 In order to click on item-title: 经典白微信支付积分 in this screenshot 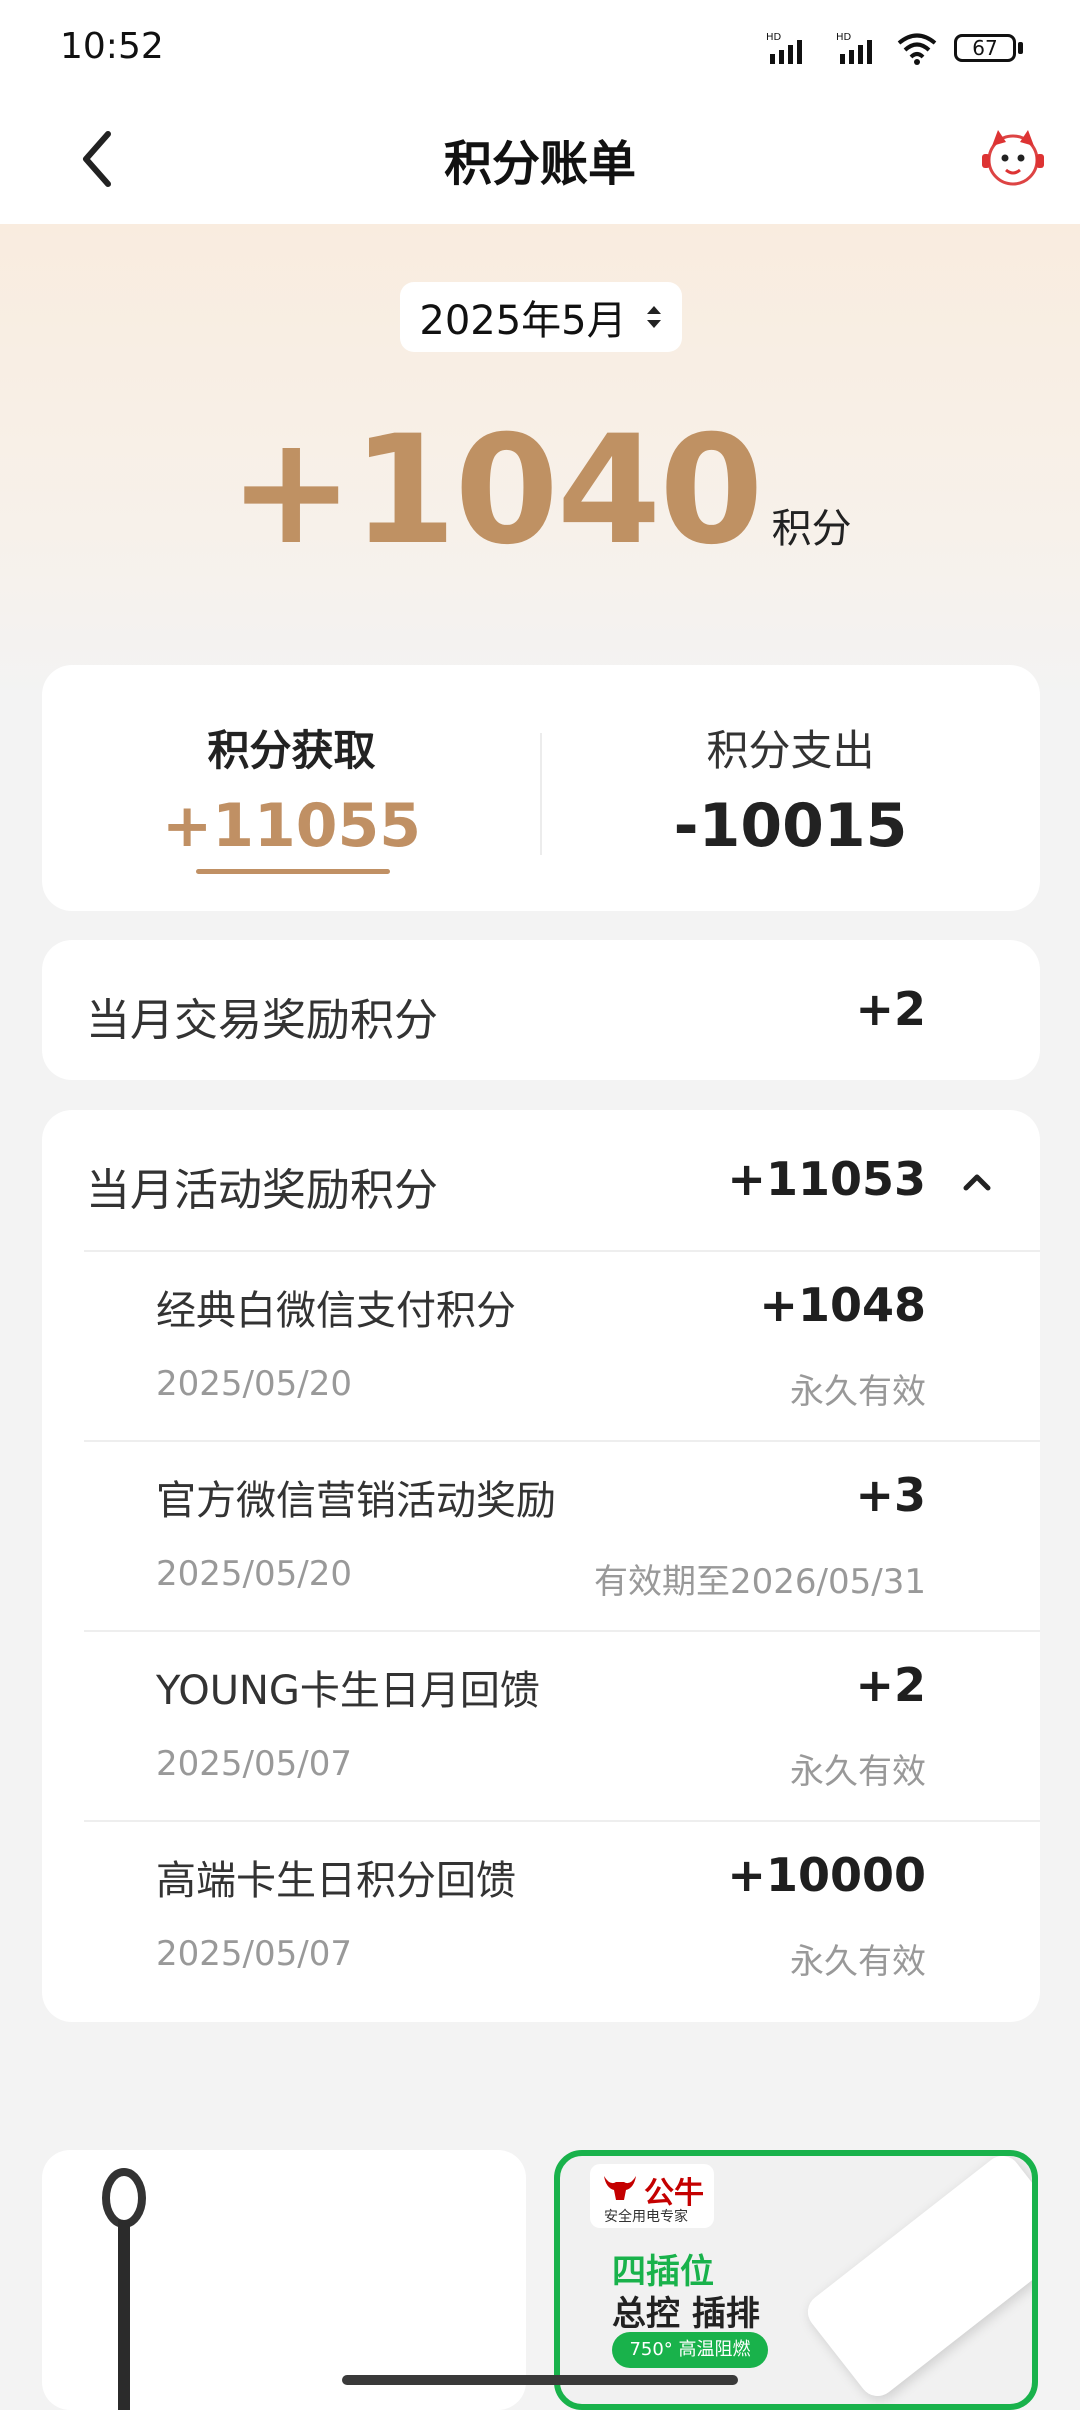, I will do `click(336, 1311)`.